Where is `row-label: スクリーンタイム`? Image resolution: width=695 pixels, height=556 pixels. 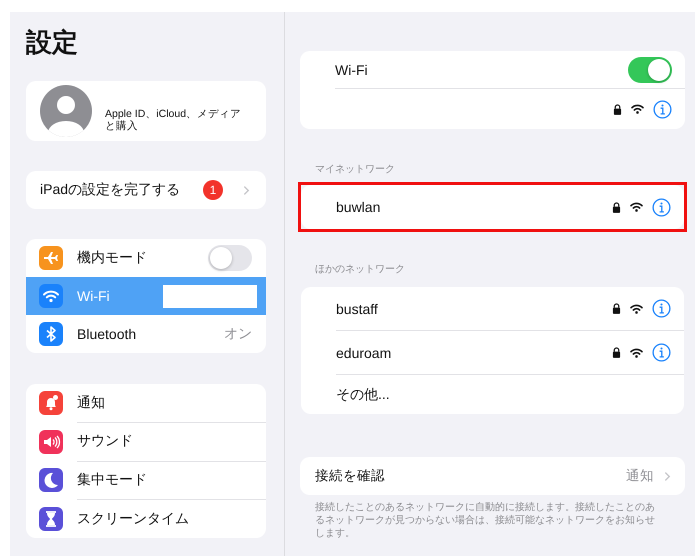
row-label: スクリーンタイム is located at coordinates (133, 519).